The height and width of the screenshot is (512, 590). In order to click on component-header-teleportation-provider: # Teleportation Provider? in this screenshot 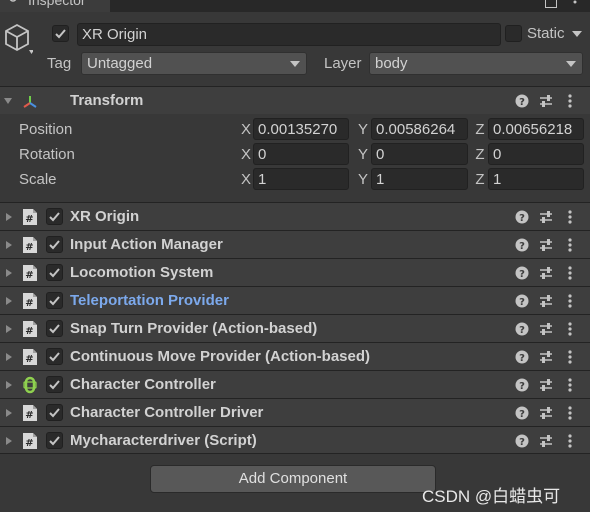, I will do `click(295, 300)`.